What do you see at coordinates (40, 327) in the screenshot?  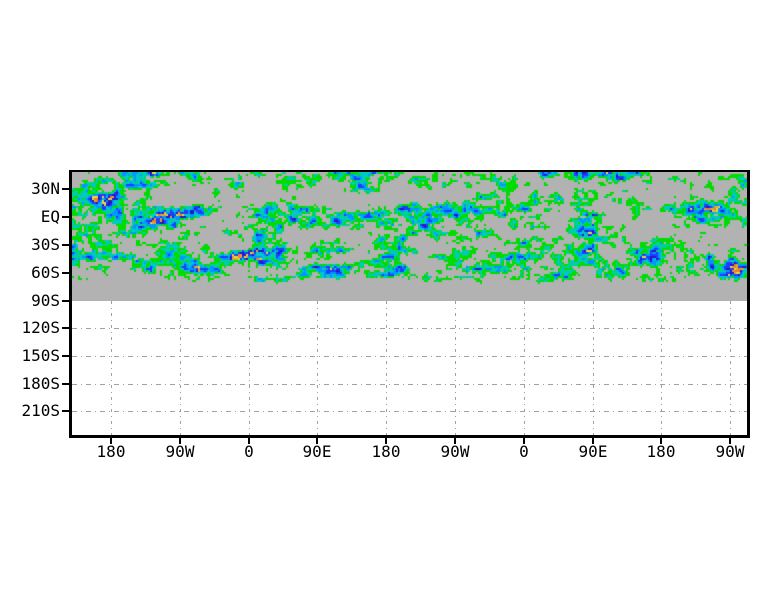 I see `y-axis-tick-label: 120S` at bounding box center [40, 327].